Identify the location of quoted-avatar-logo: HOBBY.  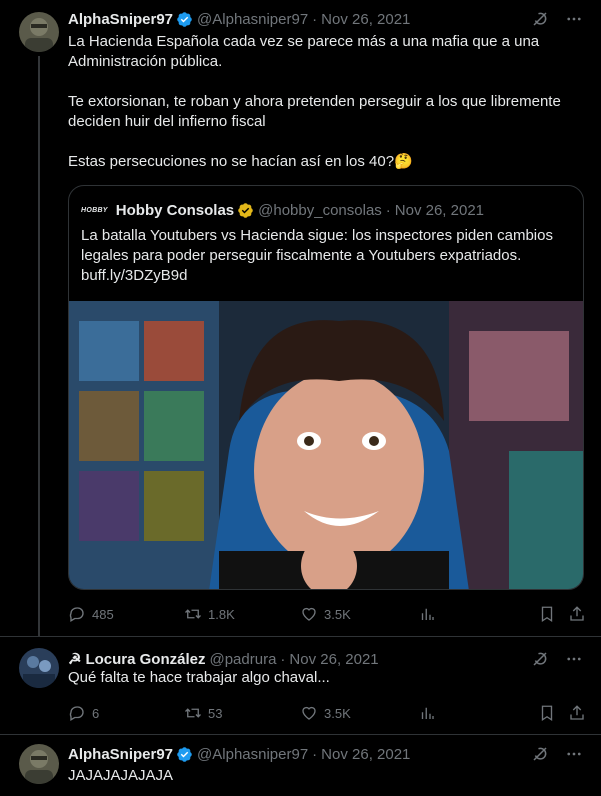
(94, 210).